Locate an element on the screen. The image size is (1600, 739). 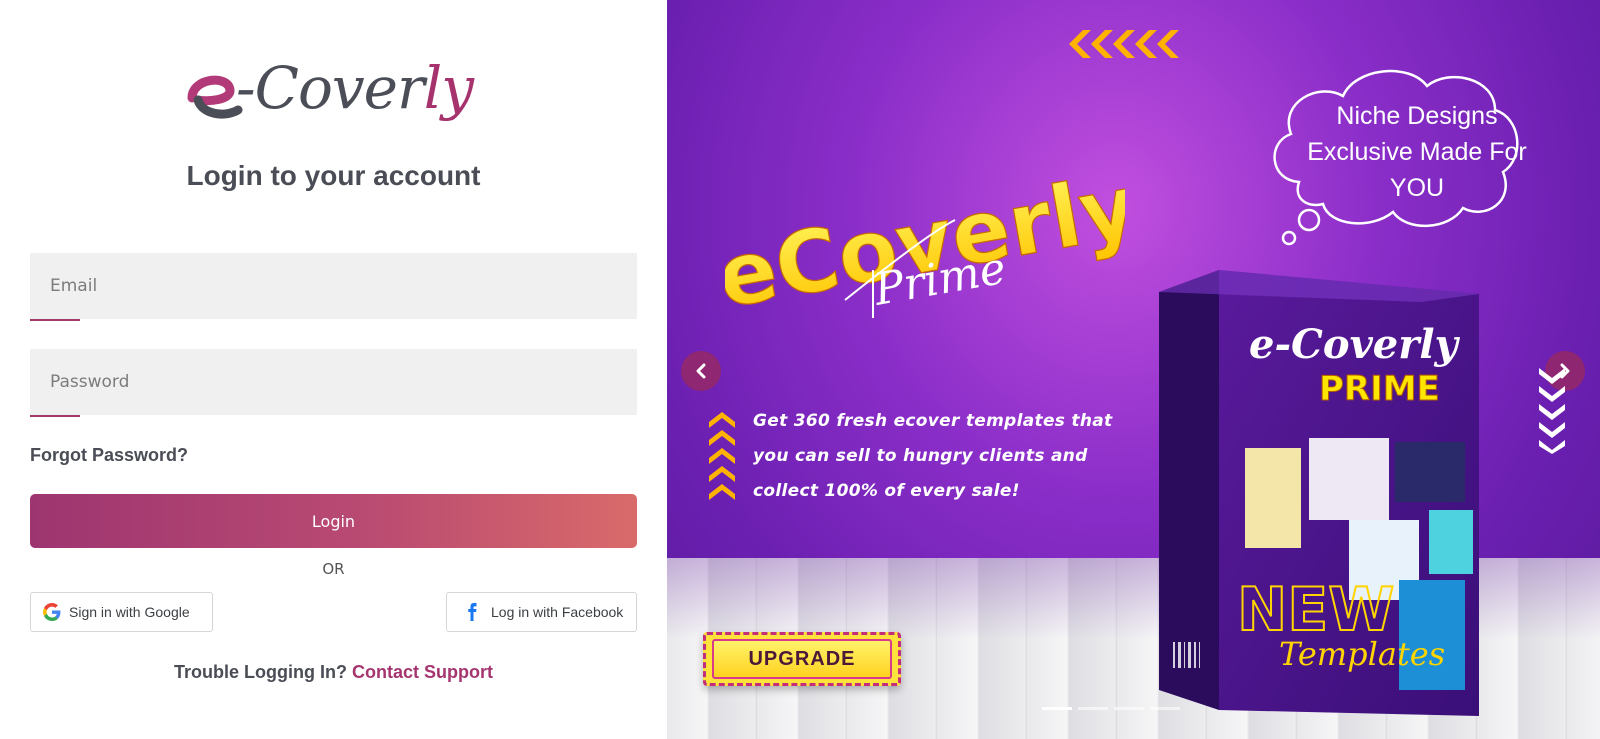
slider-prev-button is located at coordinates (701, 371).